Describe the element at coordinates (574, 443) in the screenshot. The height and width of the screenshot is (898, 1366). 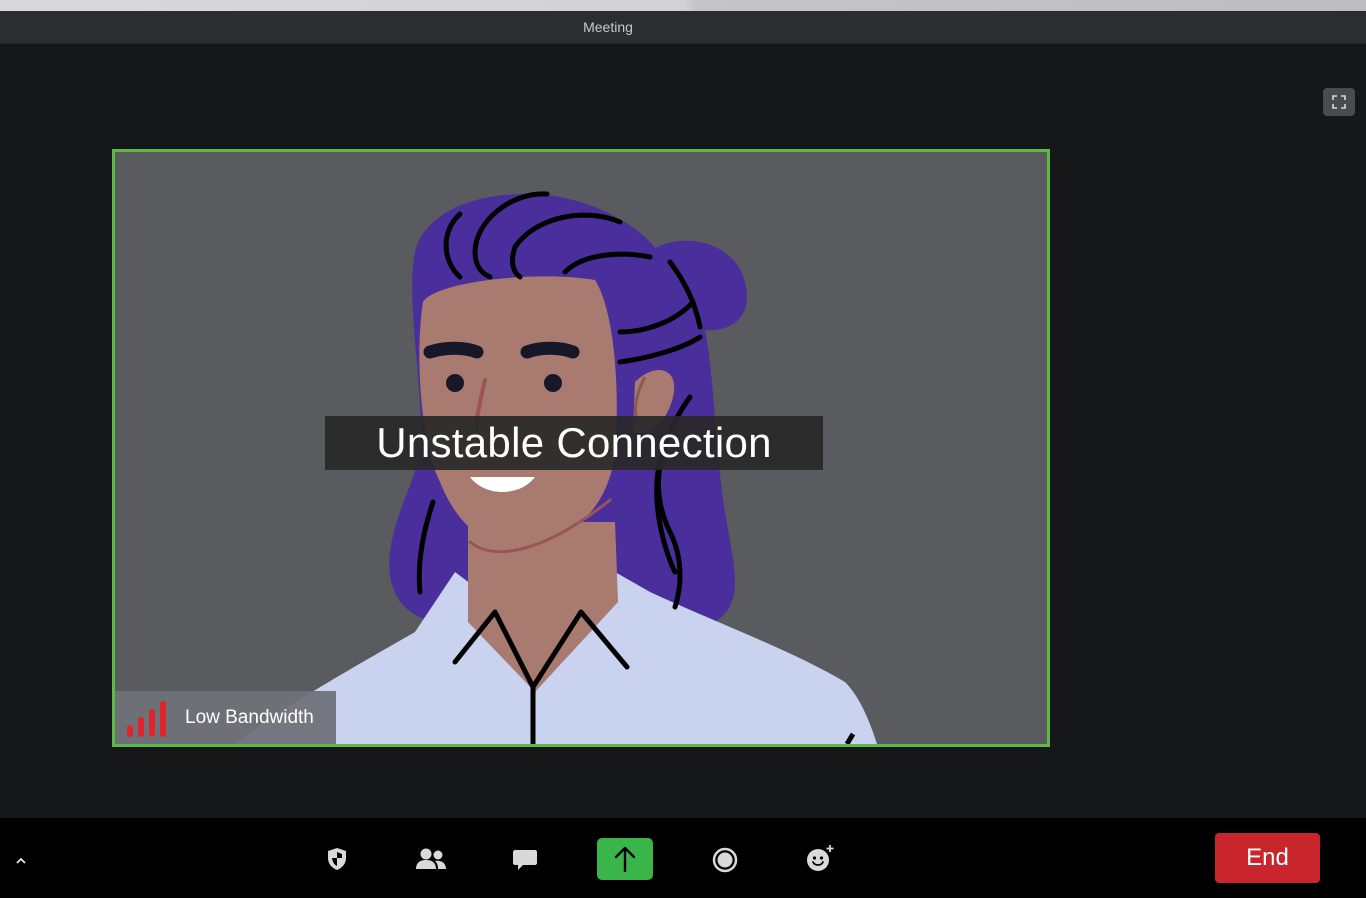
I see `unstable-connection-message: Unstable Connection` at that location.